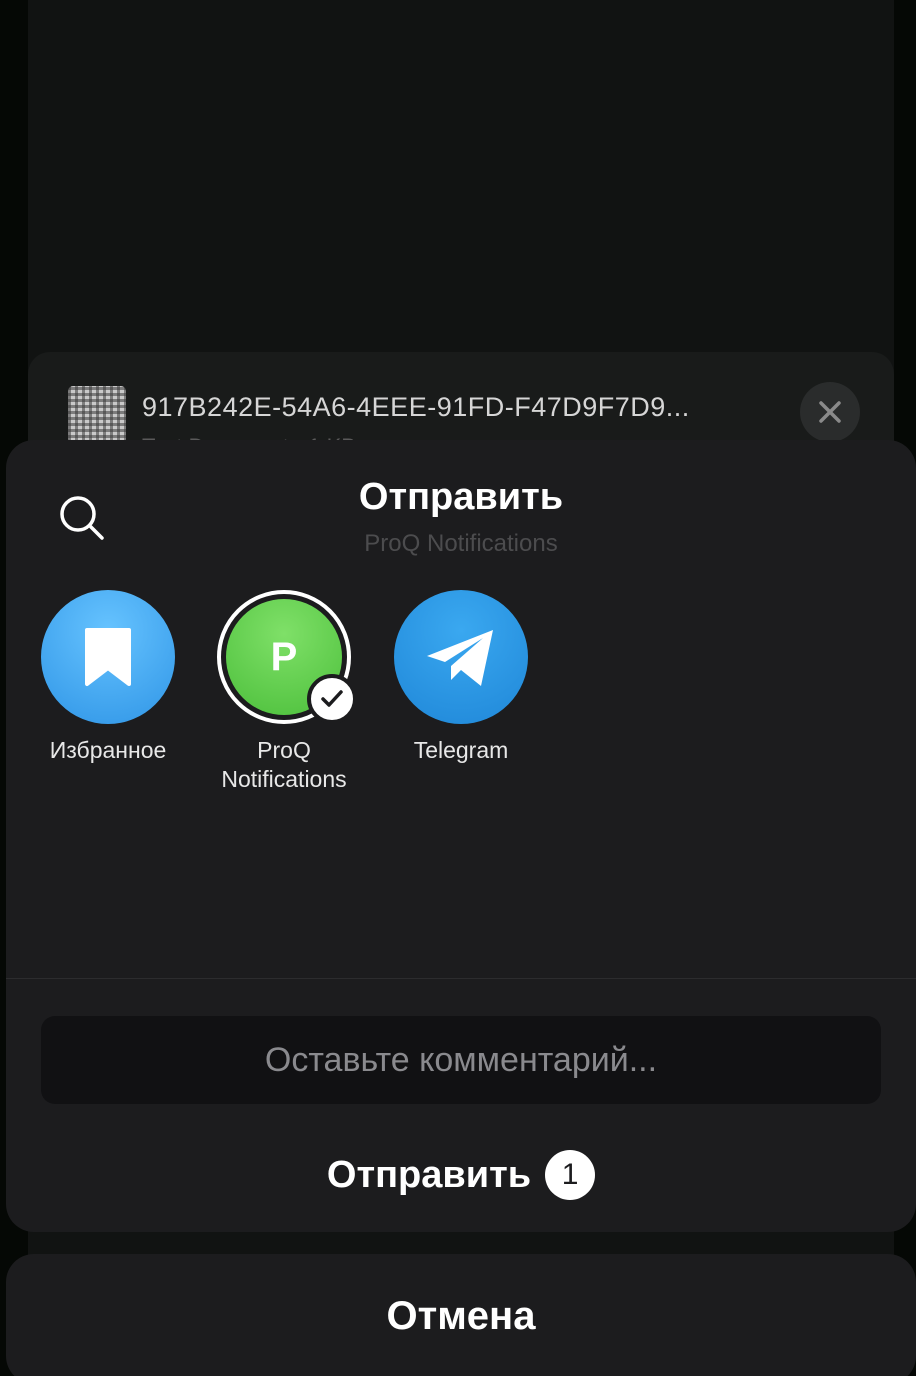  I want to click on share-target-proq: P ProQ Notifications, so click(284, 692).